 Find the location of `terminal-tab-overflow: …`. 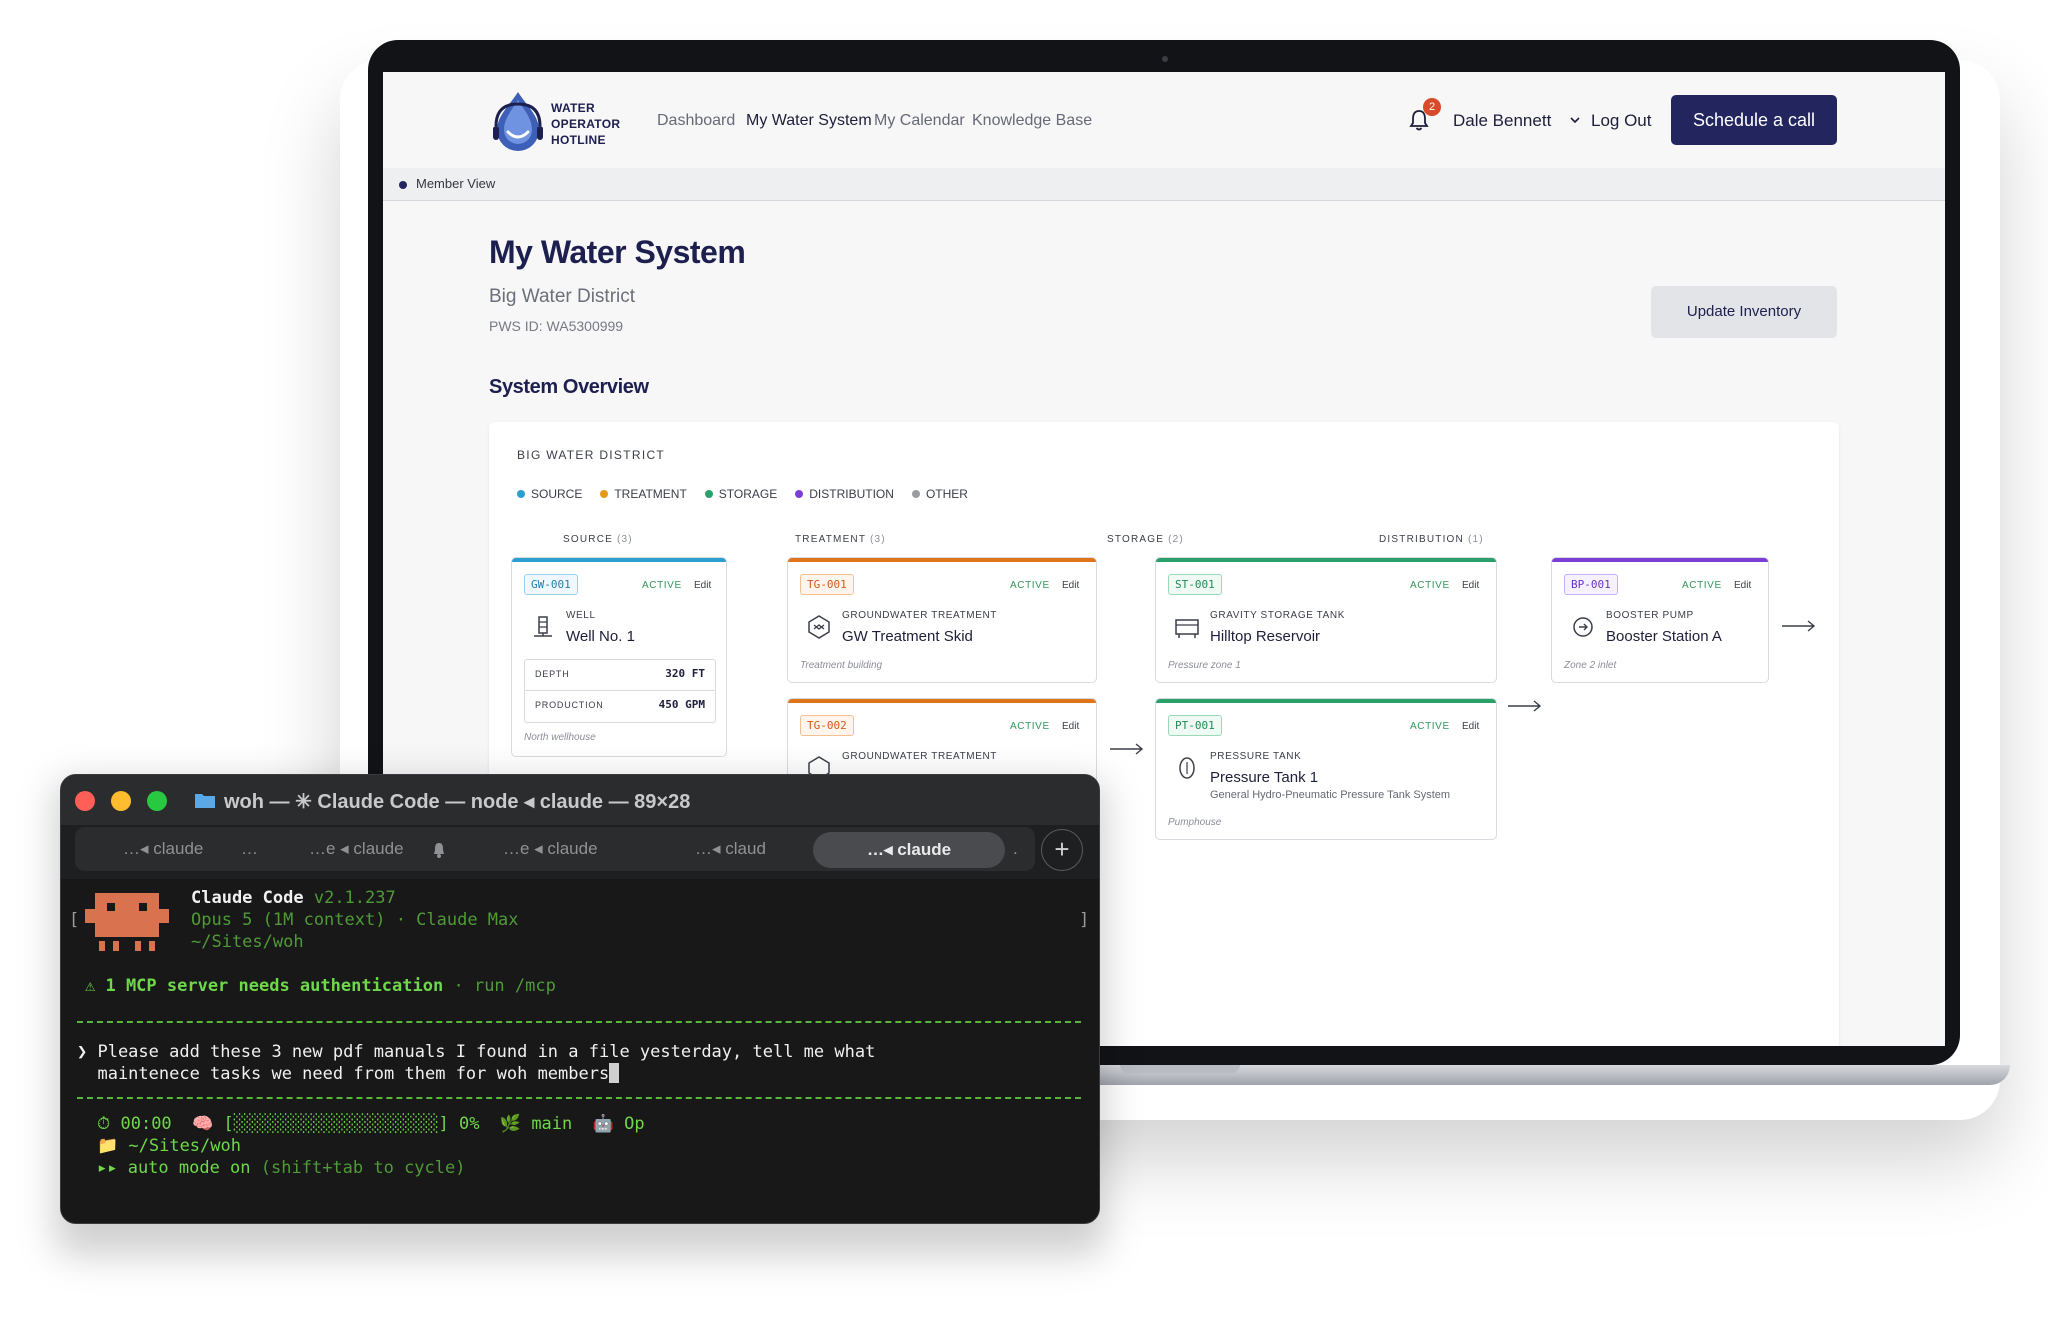

terminal-tab-overflow: … is located at coordinates (249, 848).